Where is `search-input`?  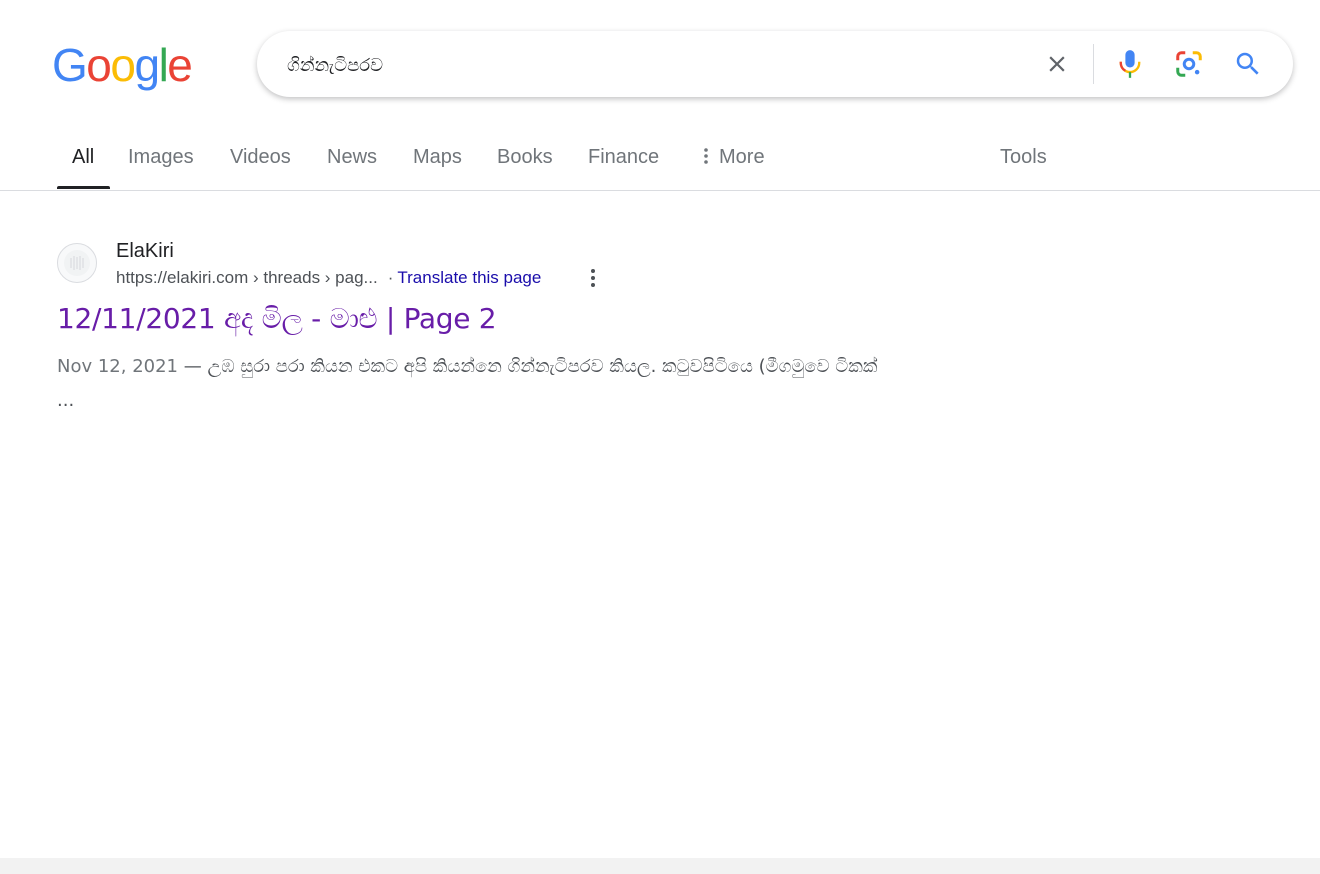
search-input is located at coordinates (637, 65).